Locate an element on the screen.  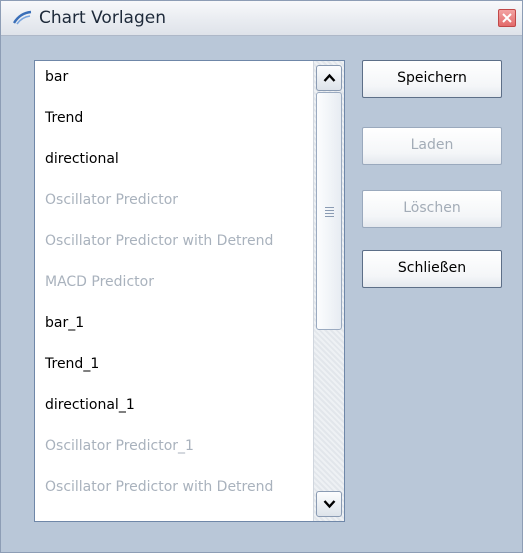
window-title: Chart Vorlagen is located at coordinates (102, 18).